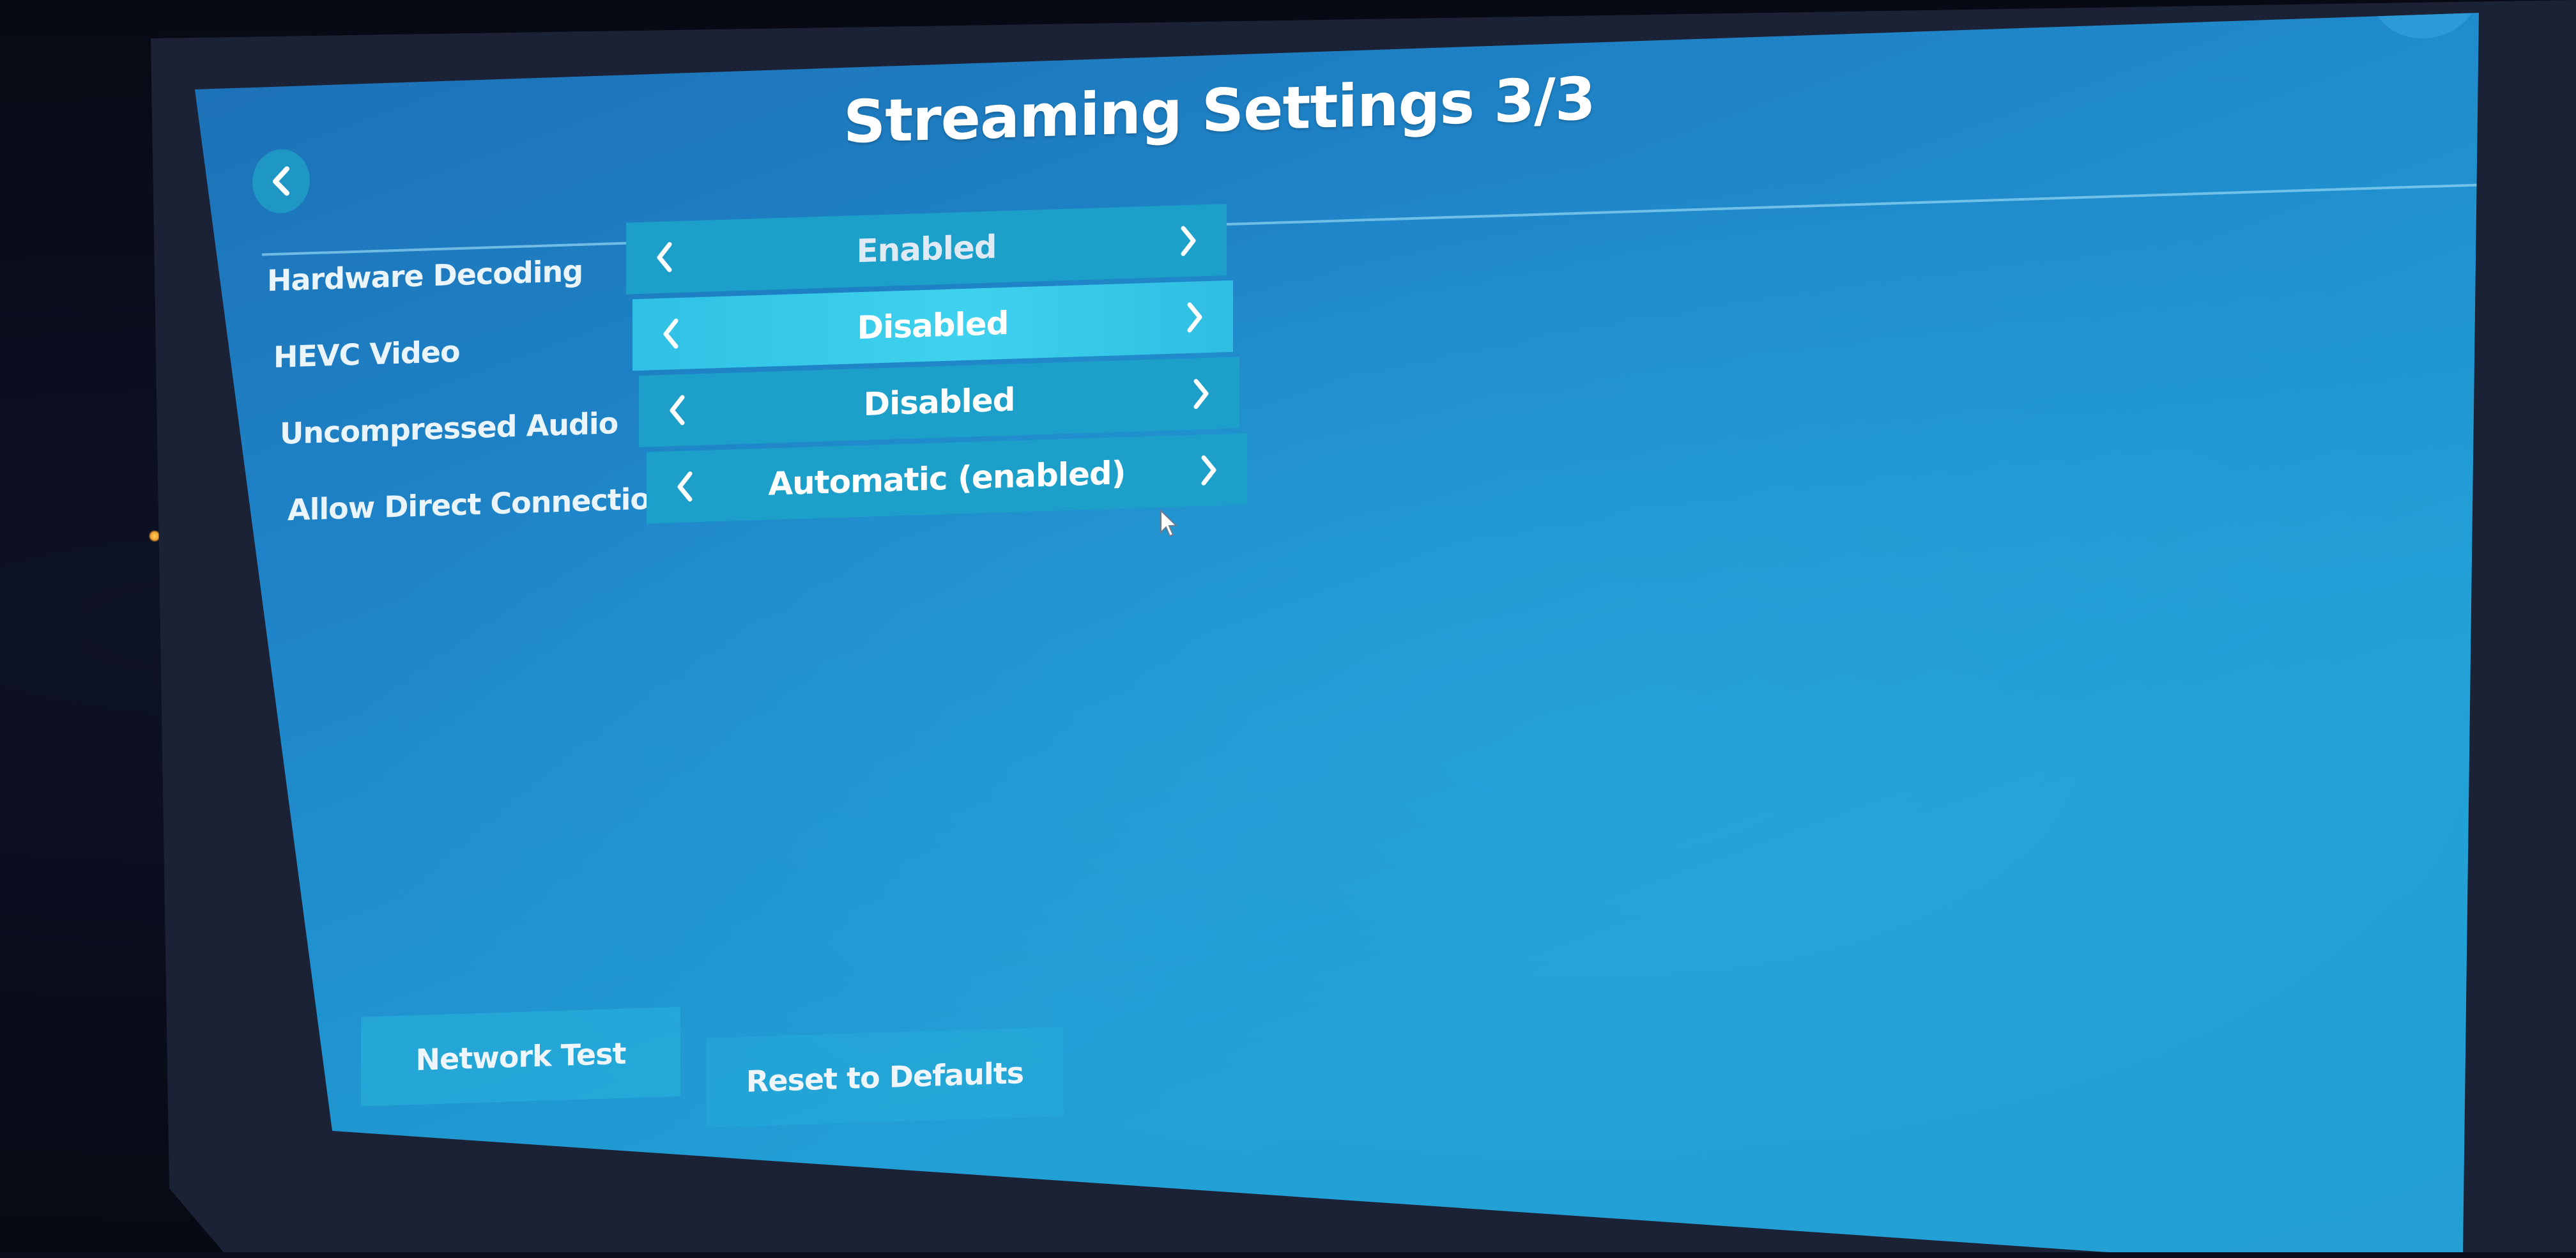 This screenshot has width=2576, height=1258. I want to click on setting-label: Hardware Decoding, so click(425, 275).